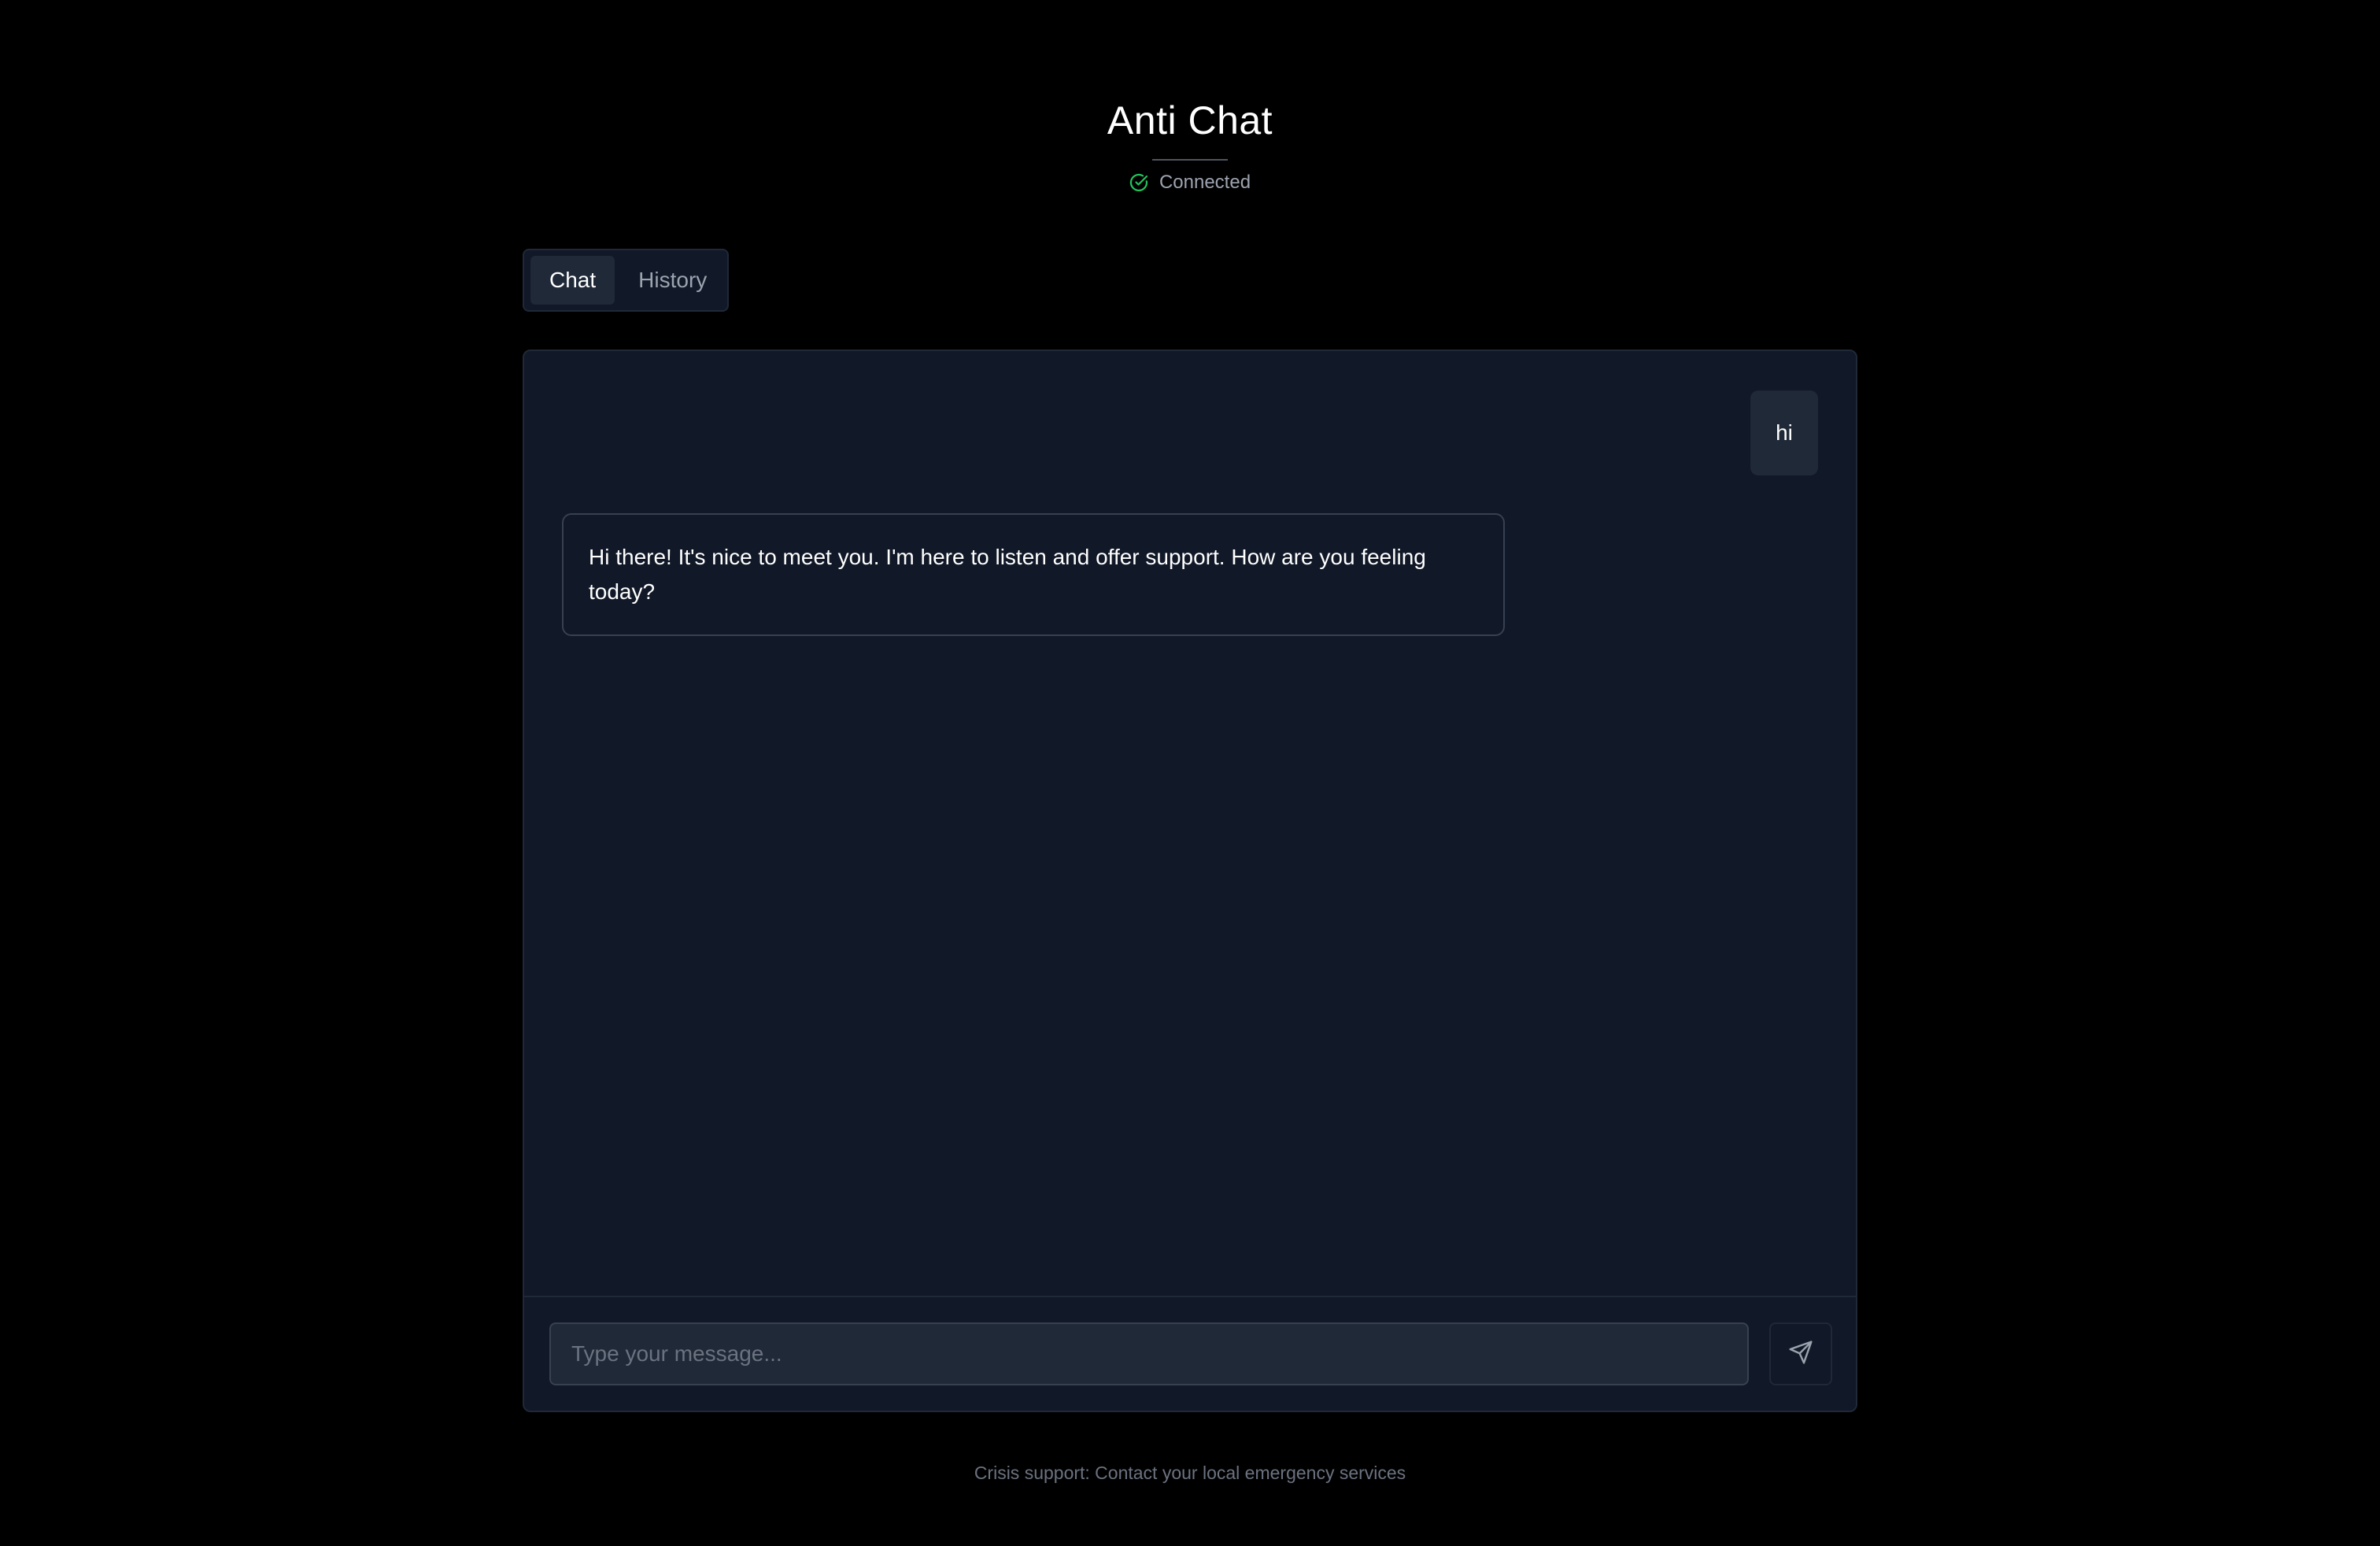  What do you see at coordinates (672, 280) in the screenshot?
I see `tab-history: History` at bounding box center [672, 280].